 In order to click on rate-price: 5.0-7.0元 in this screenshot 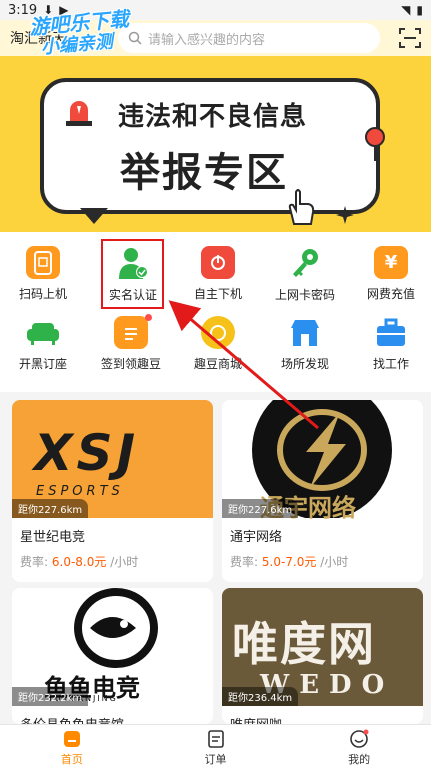, I will do `click(289, 562)`.